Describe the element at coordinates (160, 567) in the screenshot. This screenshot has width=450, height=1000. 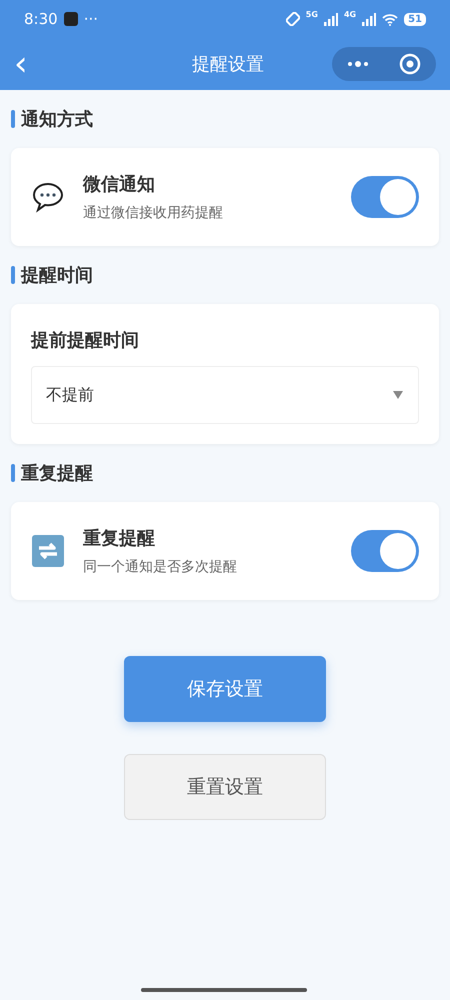
I see `setting-description: 同一个通知是否多次提醒` at that location.